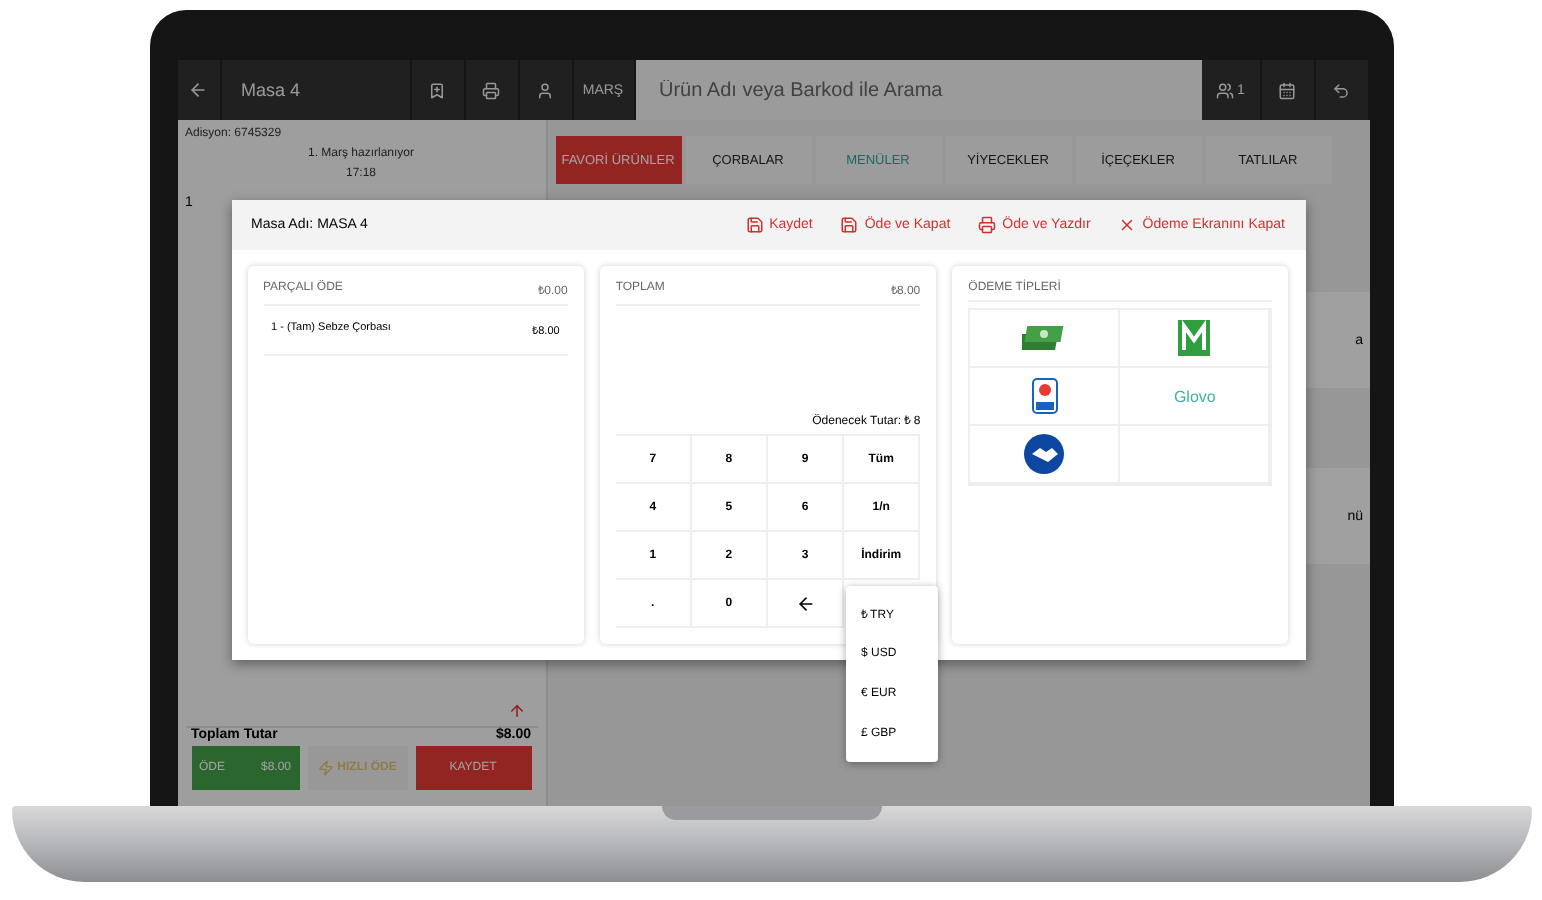  Describe the element at coordinates (805, 603) in the screenshot. I see `backspace-arrow-icon` at that location.